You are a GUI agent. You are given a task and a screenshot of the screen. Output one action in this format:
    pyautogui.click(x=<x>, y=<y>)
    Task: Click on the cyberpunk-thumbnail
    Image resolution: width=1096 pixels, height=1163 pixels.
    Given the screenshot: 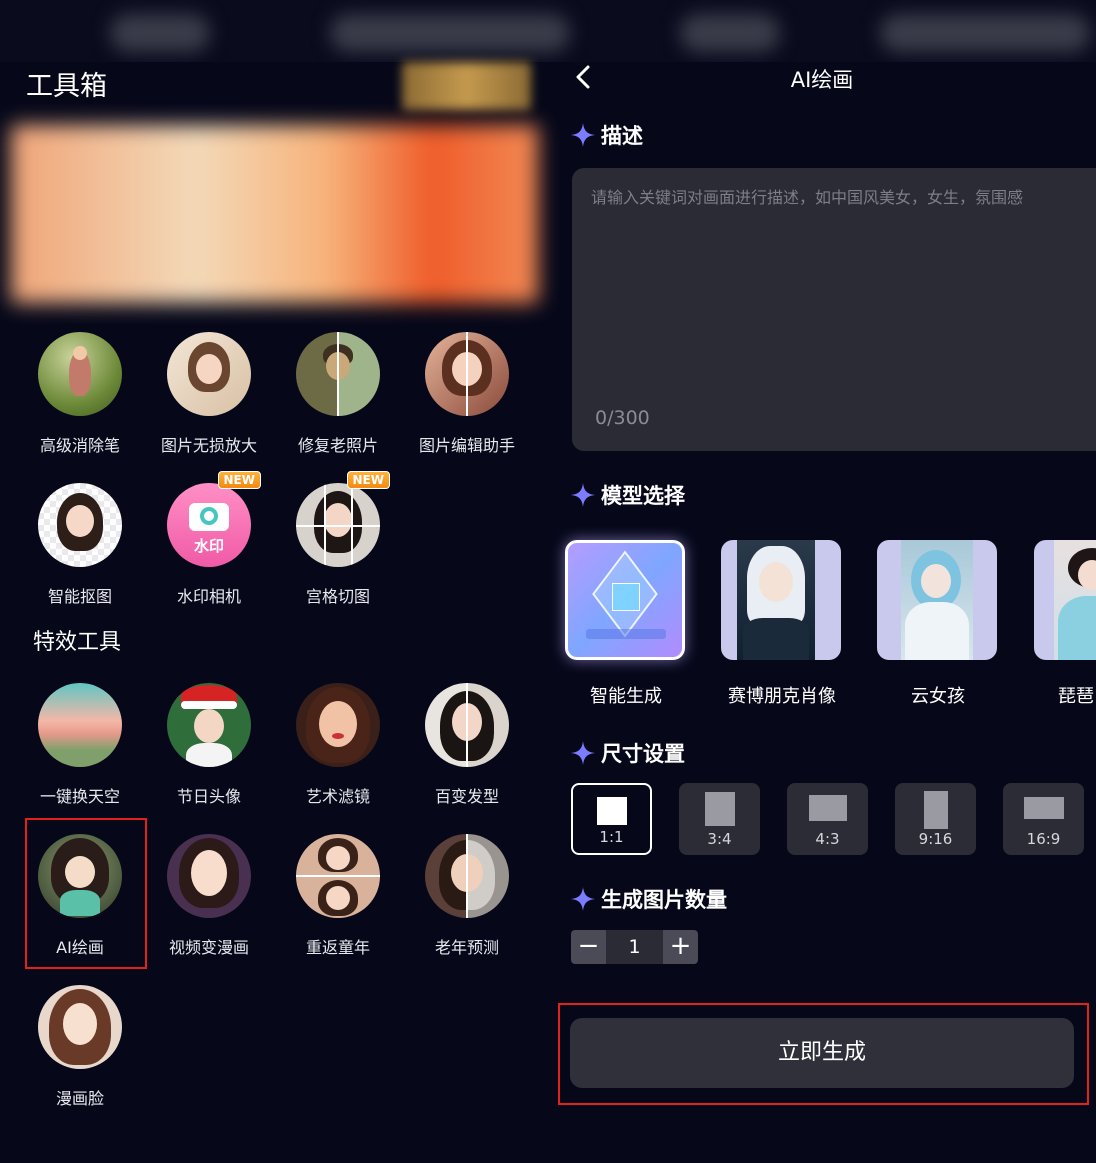 What is the action you would take?
    pyautogui.click(x=781, y=600)
    